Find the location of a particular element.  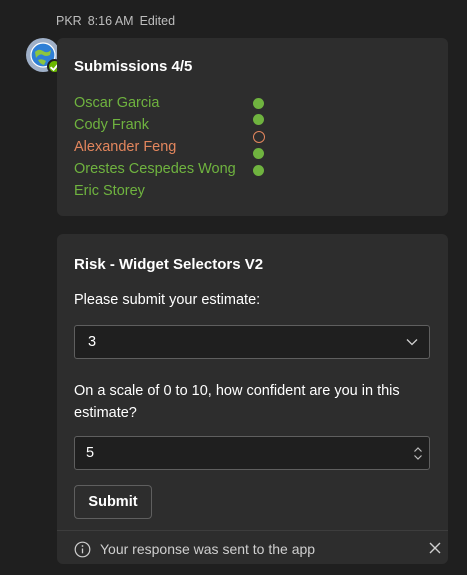

bot-avatar-icon is located at coordinates (44, 56).